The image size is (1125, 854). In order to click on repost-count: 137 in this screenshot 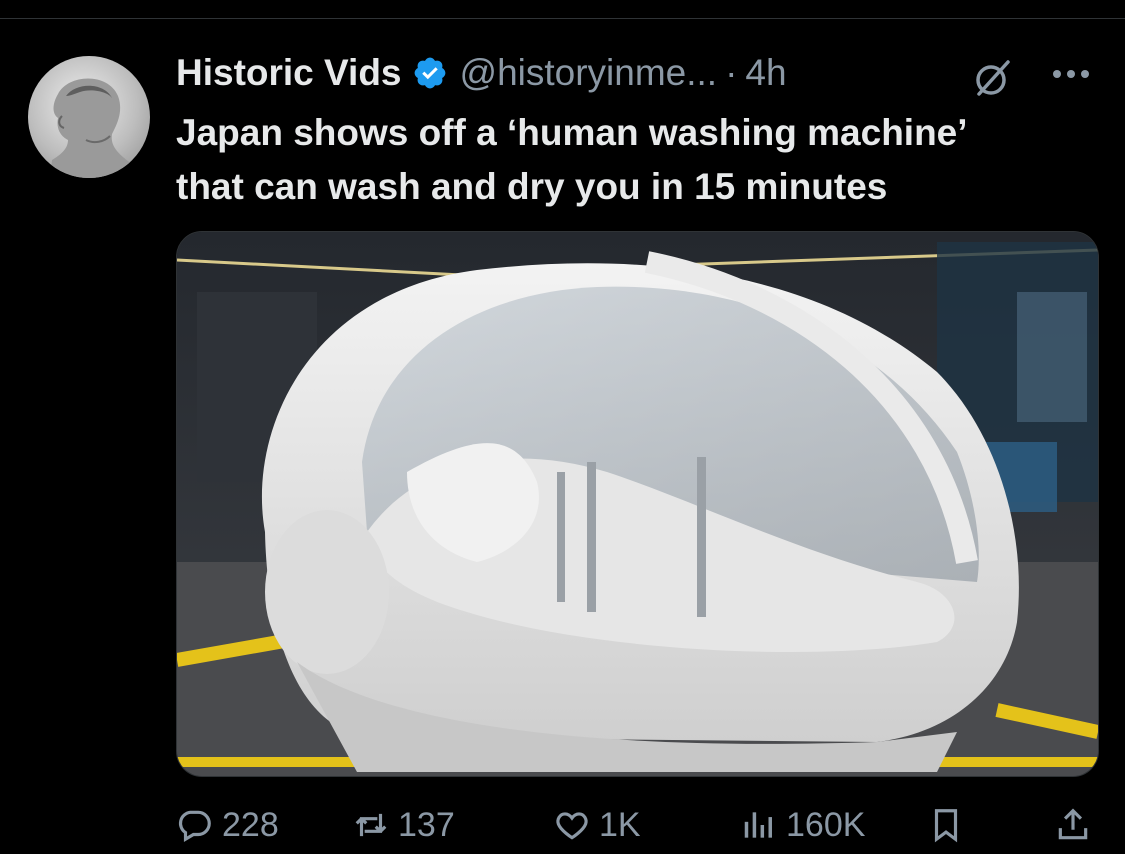, I will do `click(426, 824)`.